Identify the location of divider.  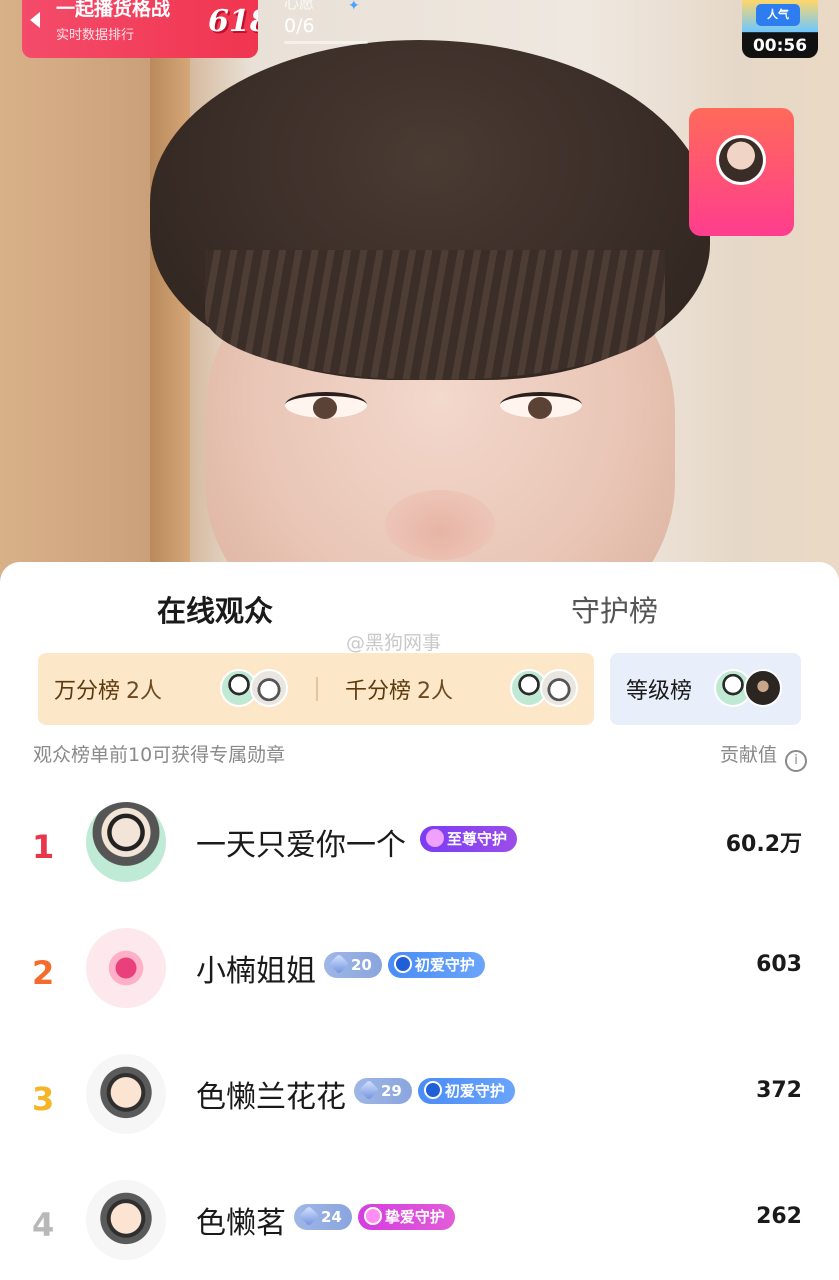
(317, 689).